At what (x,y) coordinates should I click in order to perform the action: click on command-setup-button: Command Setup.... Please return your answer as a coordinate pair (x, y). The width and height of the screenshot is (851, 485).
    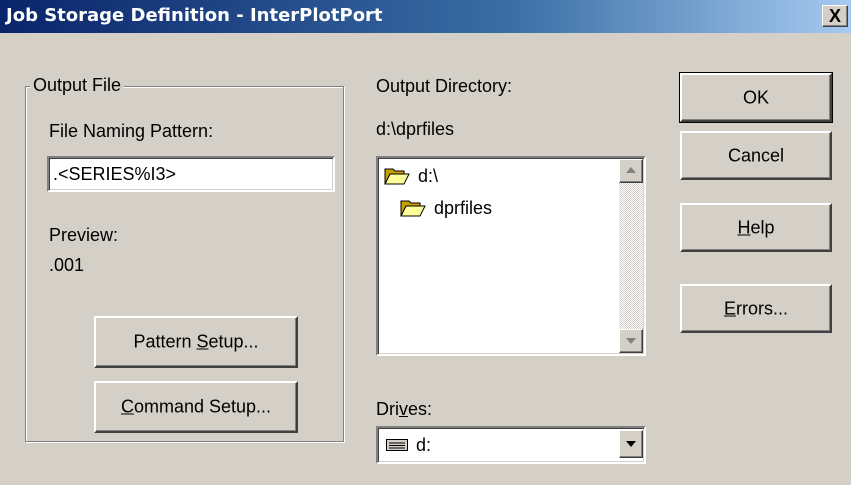
    Looking at the image, I should click on (196, 407).